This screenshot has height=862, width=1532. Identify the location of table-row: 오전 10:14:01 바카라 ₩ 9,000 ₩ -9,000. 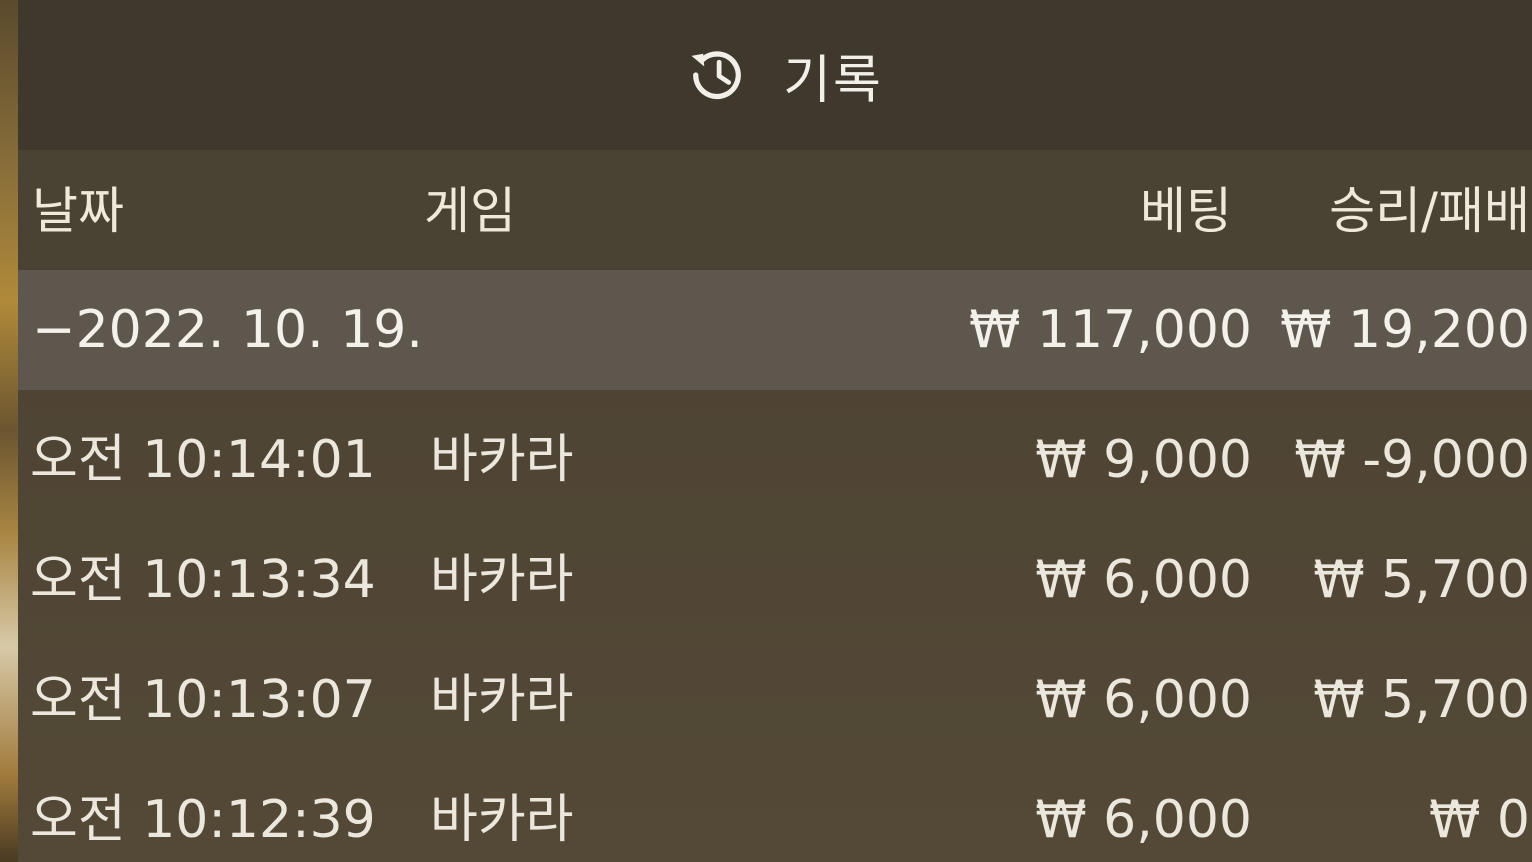
(775, 450).